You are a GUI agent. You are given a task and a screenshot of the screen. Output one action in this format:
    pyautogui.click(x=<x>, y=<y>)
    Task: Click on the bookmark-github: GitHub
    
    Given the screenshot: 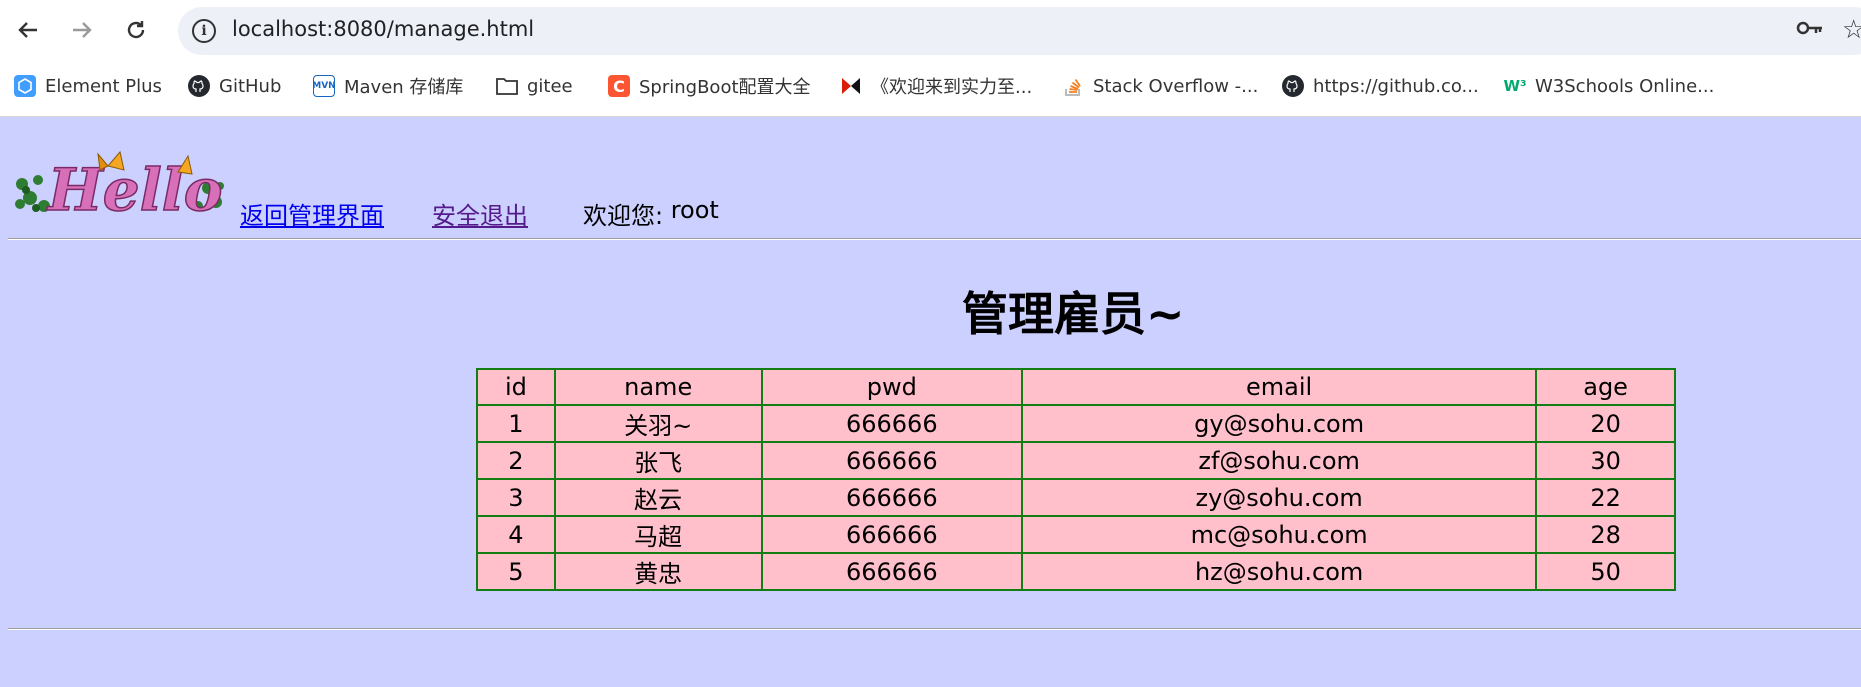 What is the action you would take?
    pyautogui.click(x=234, y=86)
    